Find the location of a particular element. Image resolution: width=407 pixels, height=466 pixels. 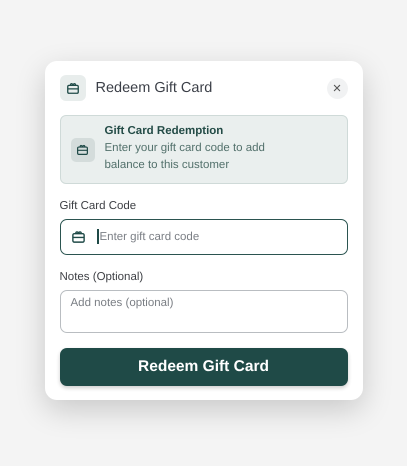

notes-field: Add notes (optional) is located at coordinates (204, 311).